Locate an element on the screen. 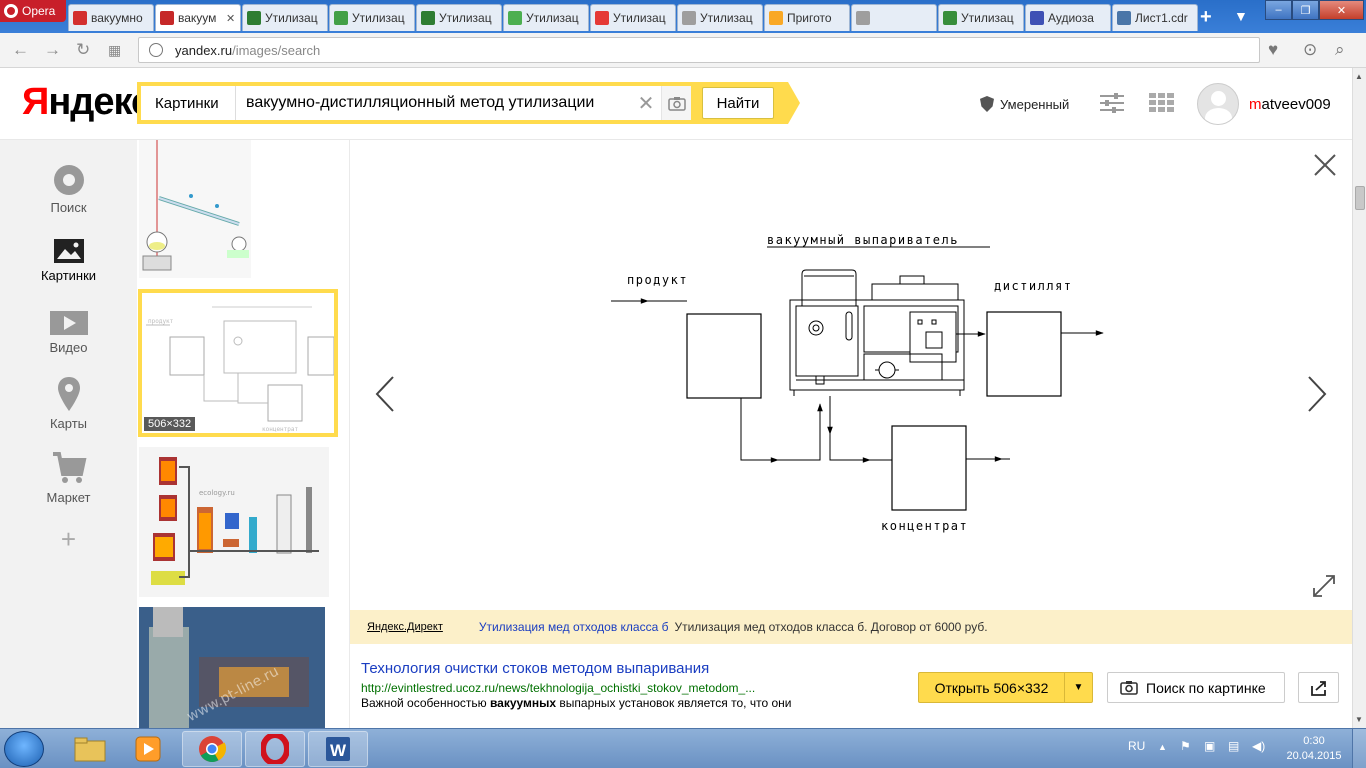 The width and height of the screenshot is (1366, 768). url-host: yandex.ru is located at coordinates (204, 50).